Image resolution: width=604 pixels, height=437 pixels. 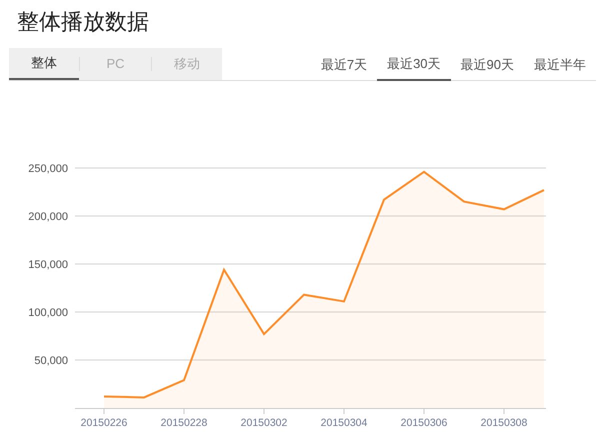 What do you see at coordinates (44, 64) in the screenshot?
I see `platform-tab: 整体` at bounding box center [44, 64].